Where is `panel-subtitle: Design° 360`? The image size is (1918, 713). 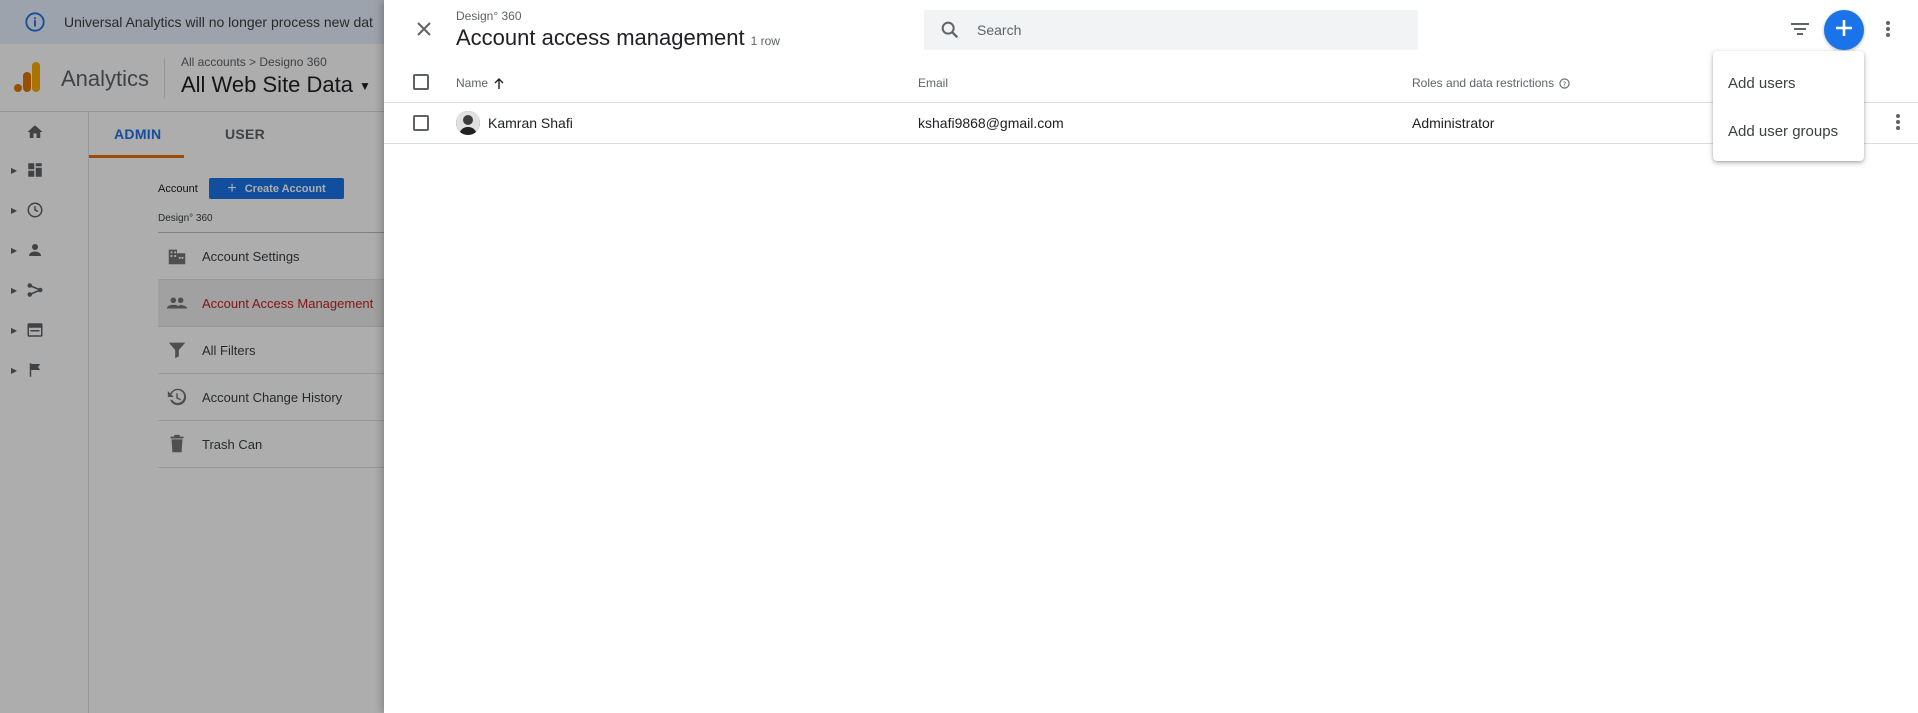 panel-subtitle: Design° 360 is located at coordinates (489, 16).